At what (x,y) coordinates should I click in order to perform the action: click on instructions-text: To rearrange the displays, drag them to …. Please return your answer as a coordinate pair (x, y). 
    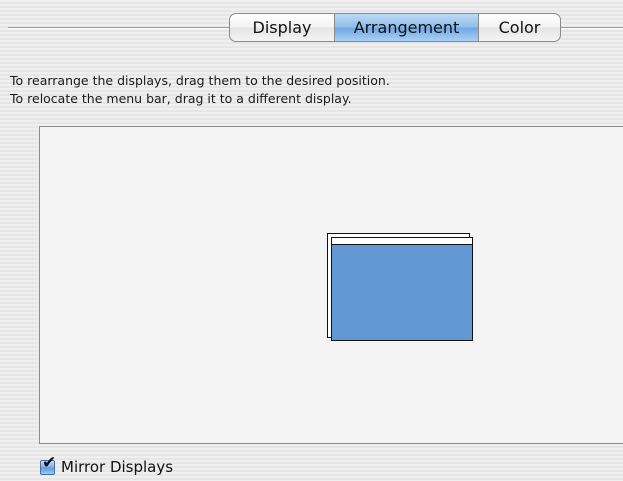
    Looking at the image, I should click on (200, 90).